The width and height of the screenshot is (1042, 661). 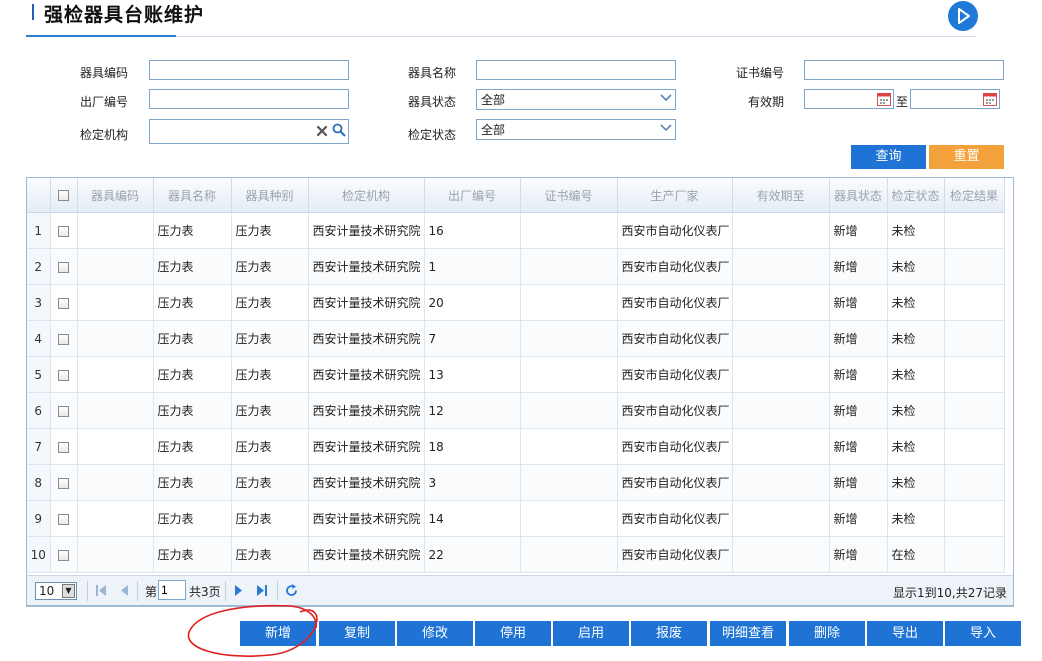 I want to click on last-page-icon, so click(x=262, y=592).